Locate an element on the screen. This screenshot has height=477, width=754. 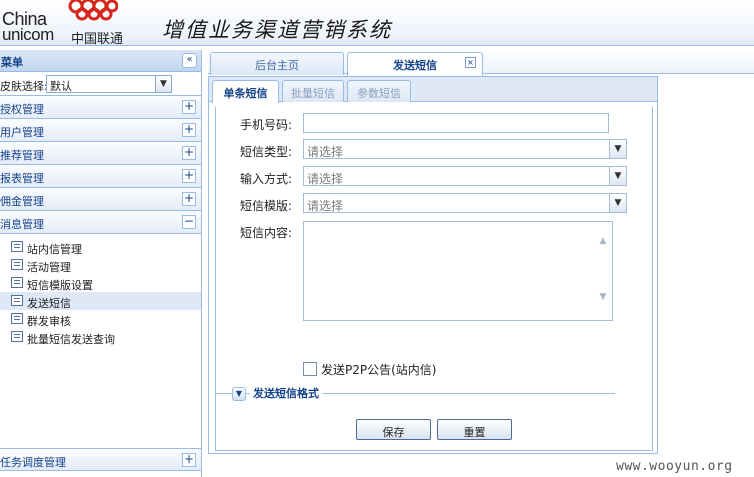
p2p-checkbox is located at coordinates (310, 369).